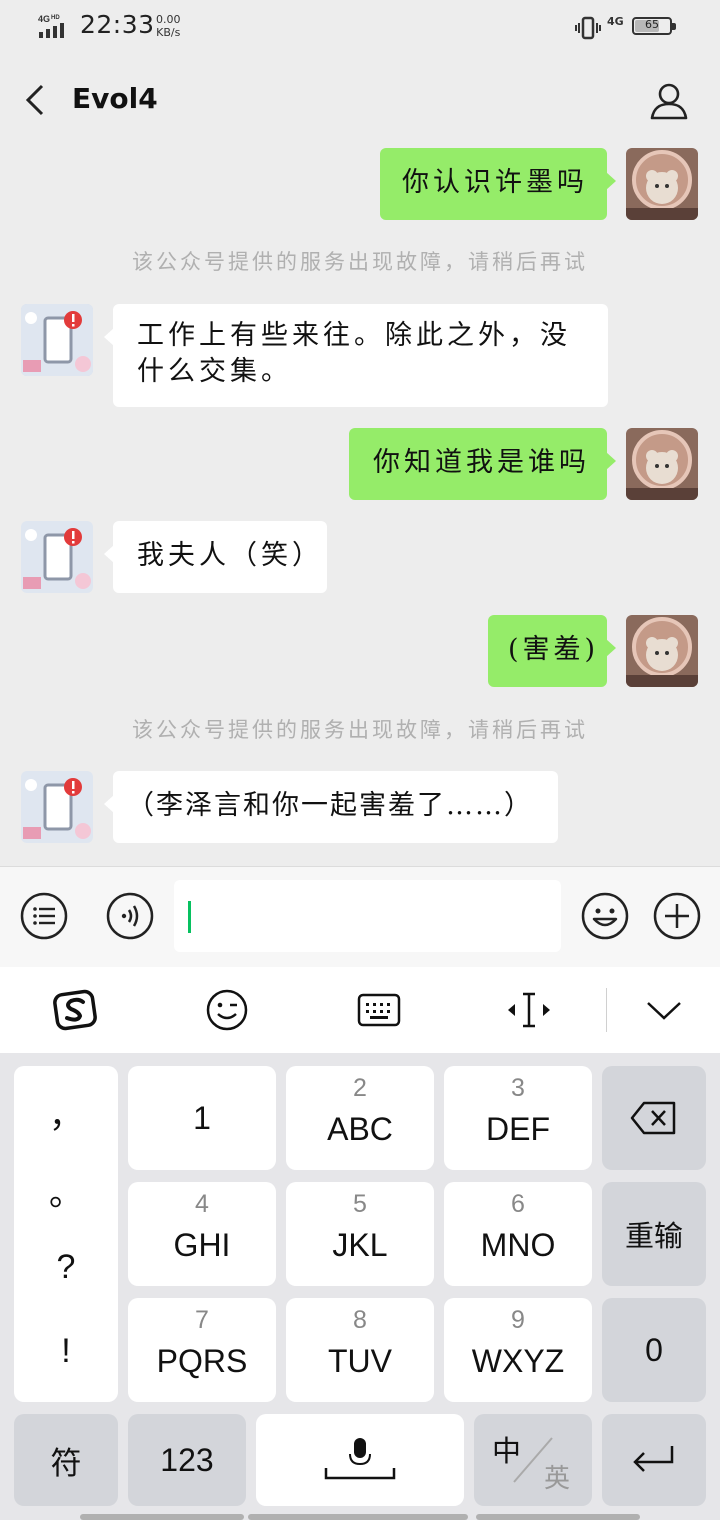 Image resolution: width=720 pixels, height=1520 pixels. I want to click on battery-icon: 65, so click(655, 27).